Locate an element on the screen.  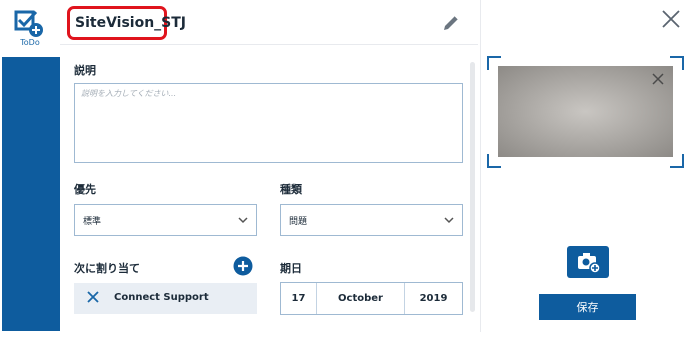
assignee-name: Connect Support is located at coordinates (161, 297).